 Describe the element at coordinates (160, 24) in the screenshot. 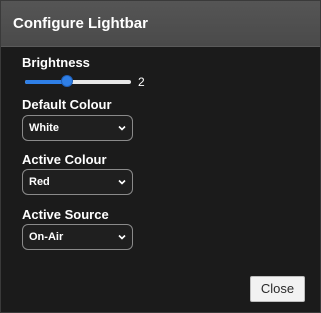

I see `dialog-titlebar: Configure Lightbar` at that location.